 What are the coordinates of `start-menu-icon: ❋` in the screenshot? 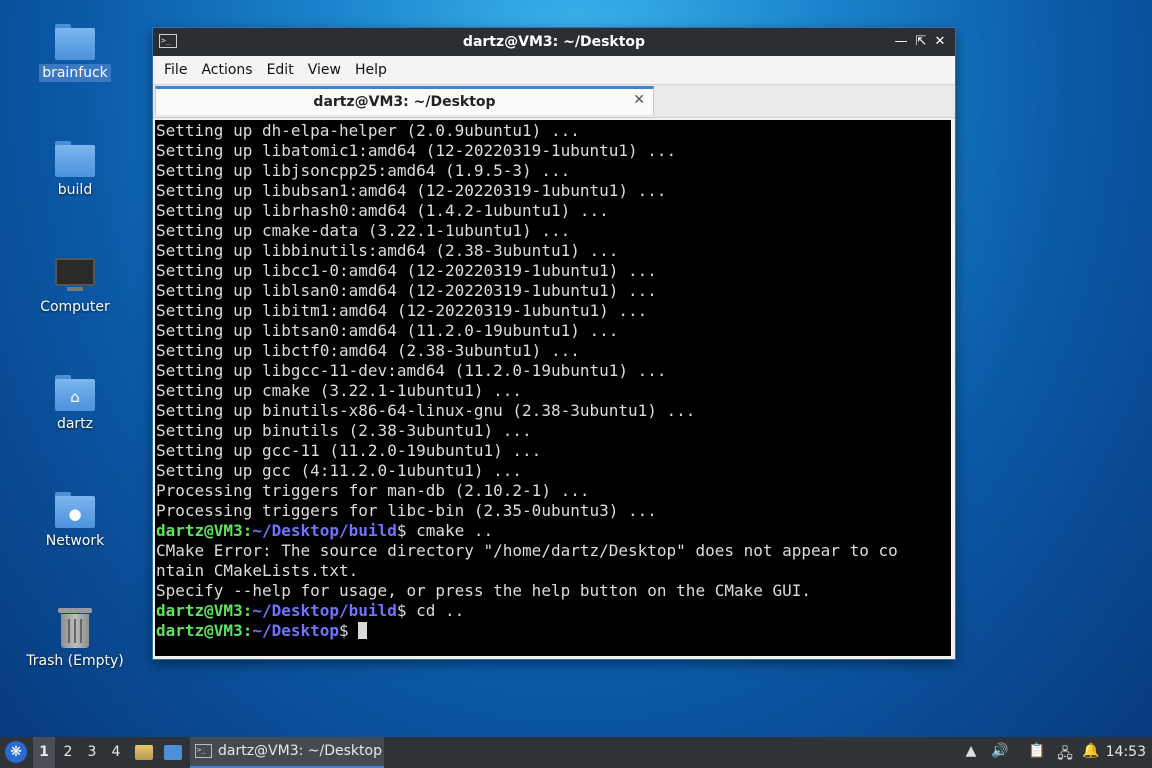 It's located at (16, 752).